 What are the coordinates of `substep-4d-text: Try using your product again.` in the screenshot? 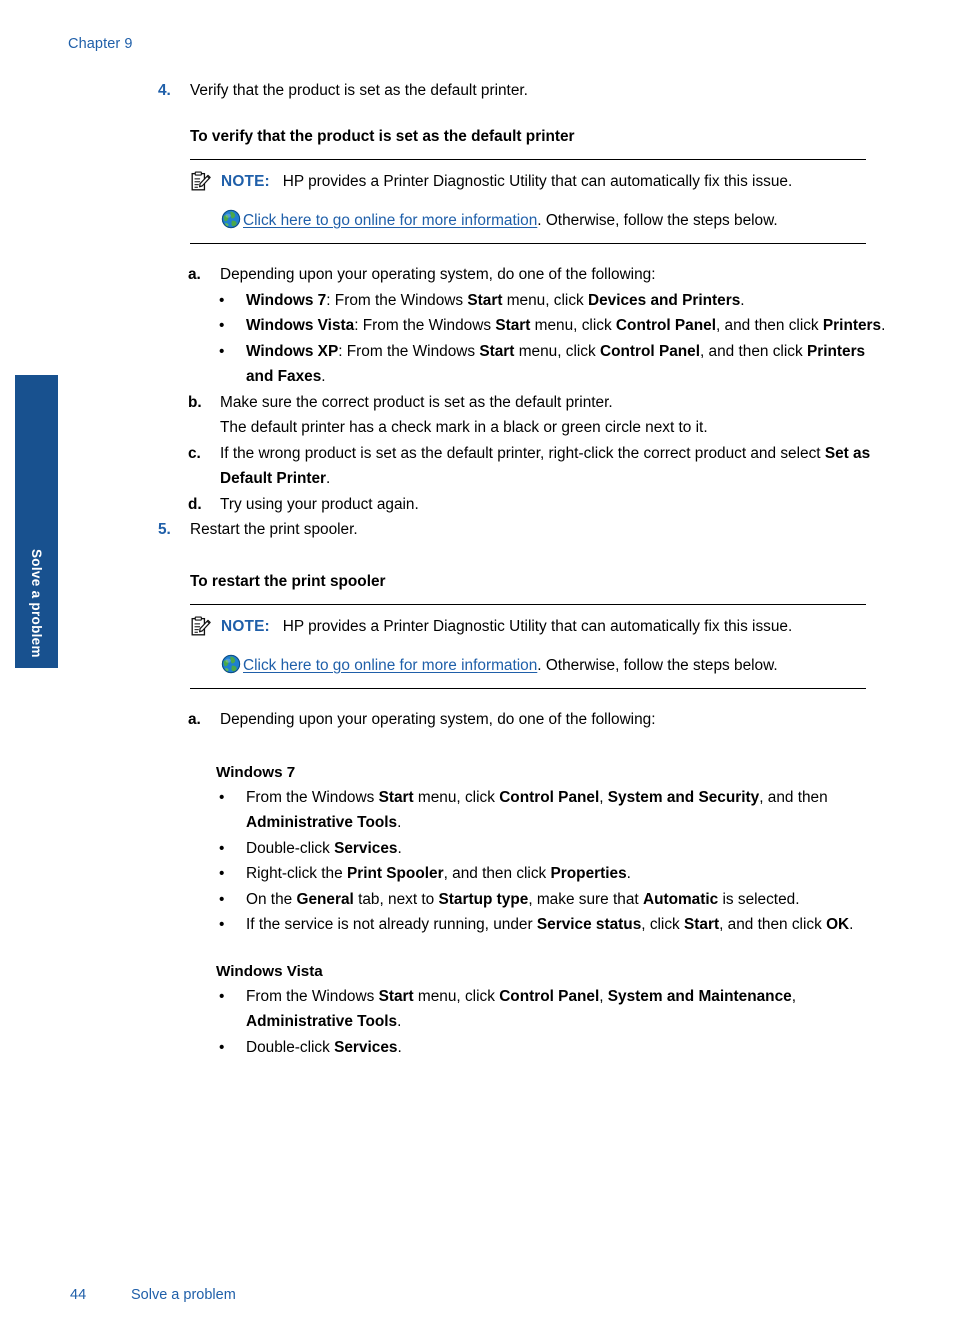 It's located at (319, 504).